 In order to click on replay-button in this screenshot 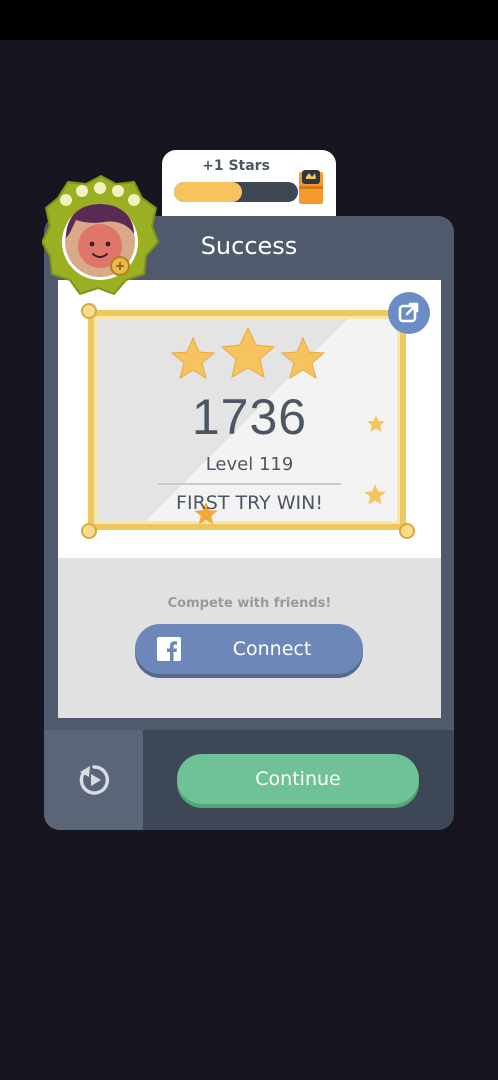, I will do `click(93, 780)`.